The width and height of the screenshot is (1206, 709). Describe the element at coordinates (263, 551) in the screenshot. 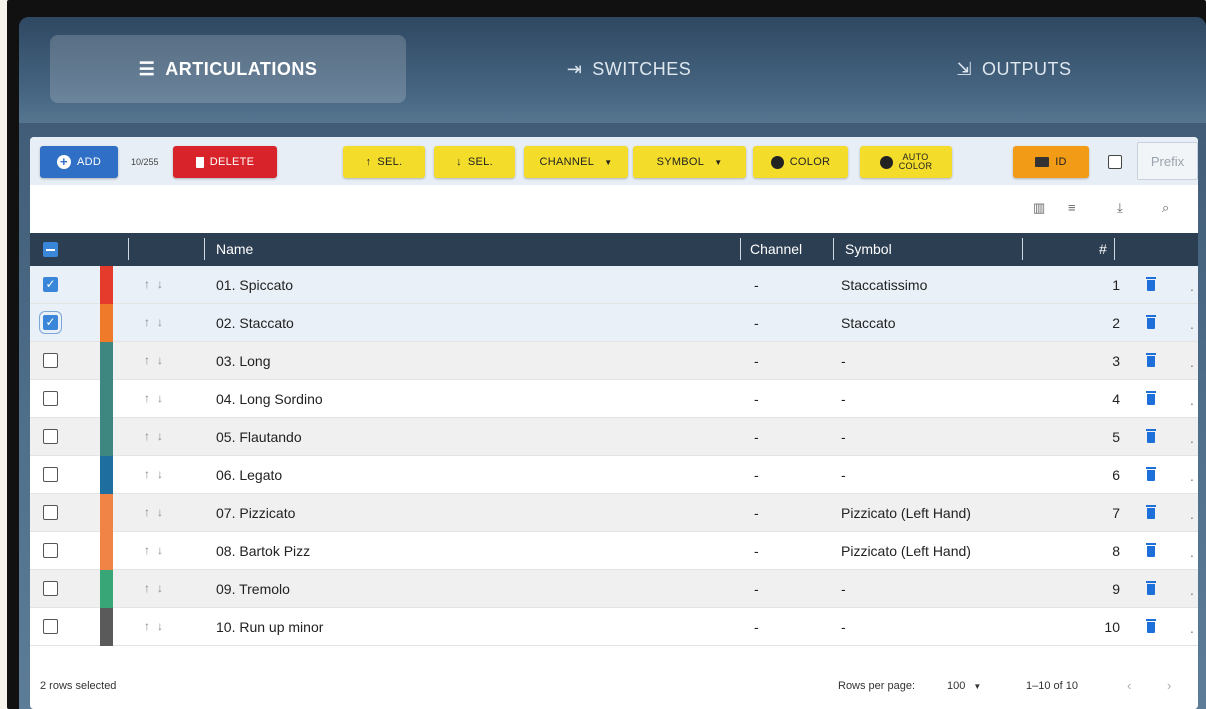

I see `row-name: 08. Bartok Pizz` at that location.